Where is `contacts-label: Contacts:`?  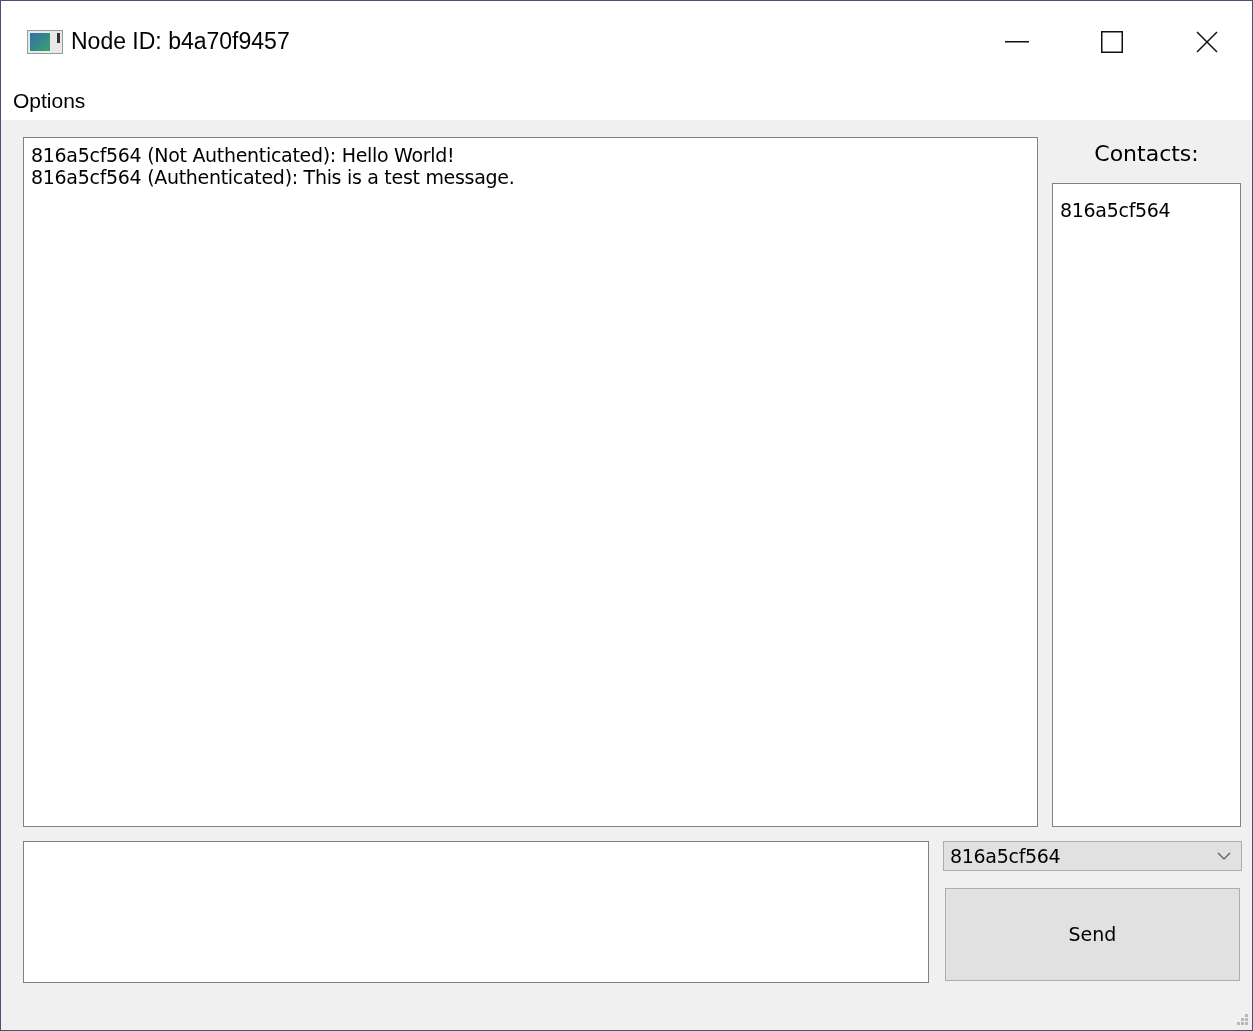 contacts-label: Contacts: is located at coordinates (1146, 154).